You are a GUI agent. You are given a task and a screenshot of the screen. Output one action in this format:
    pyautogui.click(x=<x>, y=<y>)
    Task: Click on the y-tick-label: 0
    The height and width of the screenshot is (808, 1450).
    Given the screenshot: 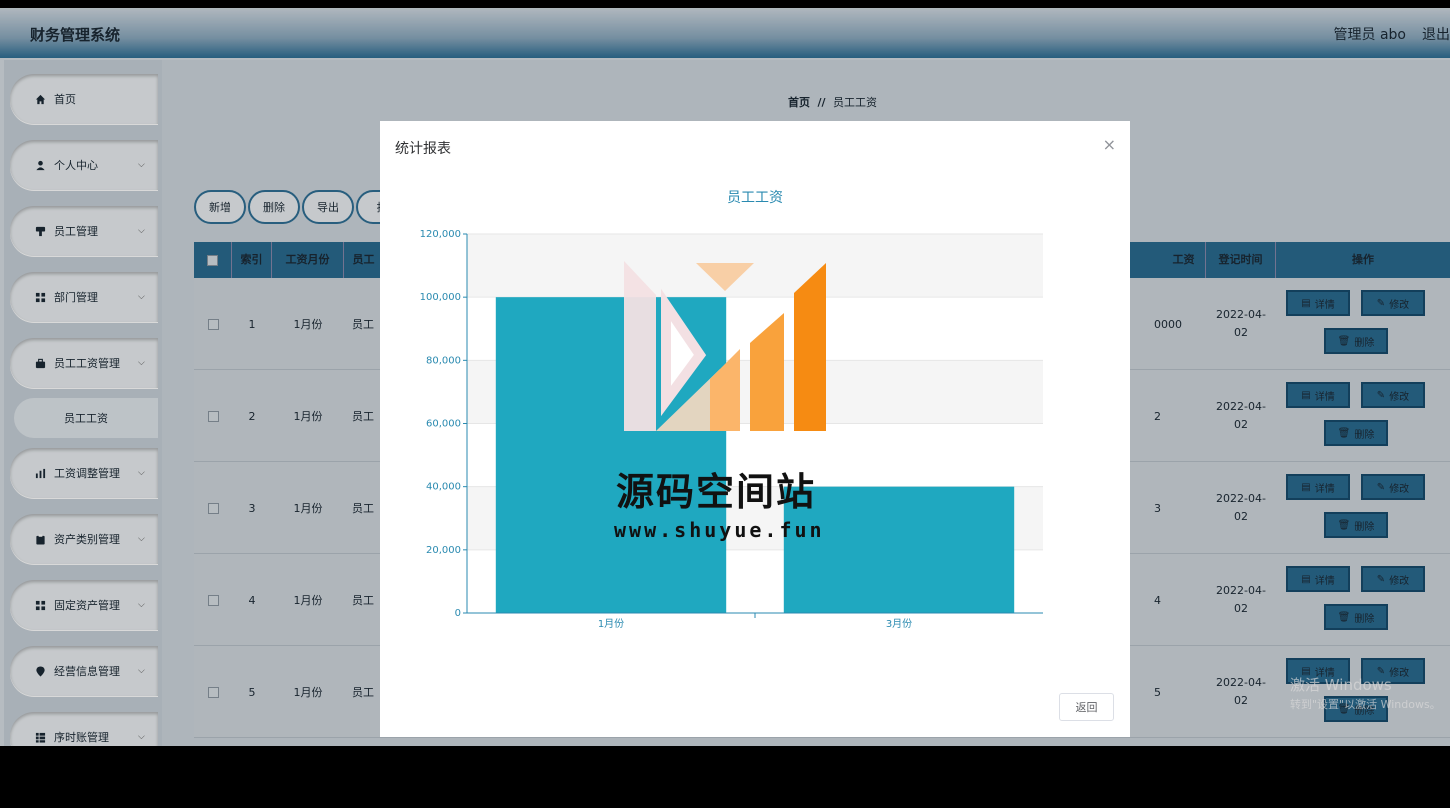 What is the action you would take?
    pyautogui.click(x=458, y=613)
    